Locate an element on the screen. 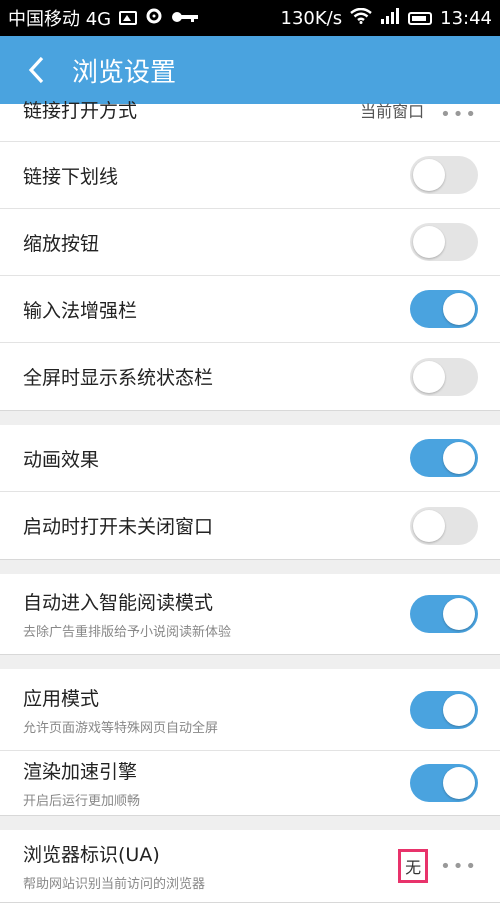  setting-smart-reading: 自动进入智能阅读模式 去除广告重排版给予小说阅读新体验 is located at coordinates (250, 614).